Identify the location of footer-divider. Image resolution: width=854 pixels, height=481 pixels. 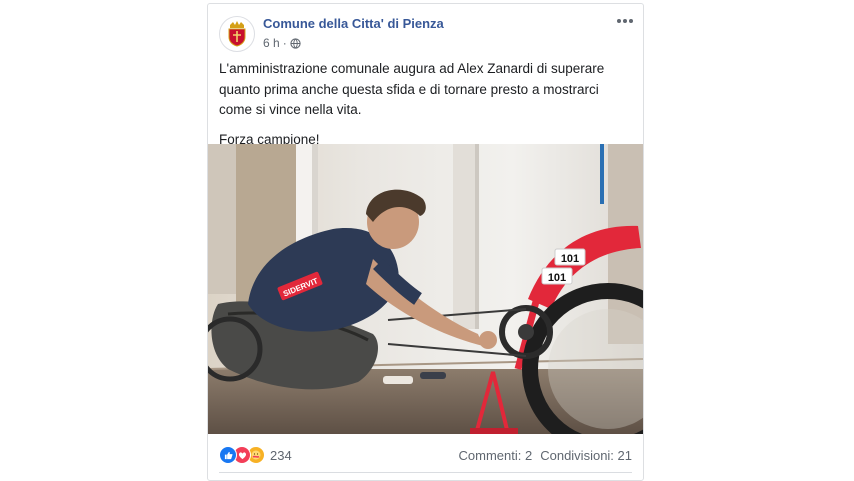
(425, 472).